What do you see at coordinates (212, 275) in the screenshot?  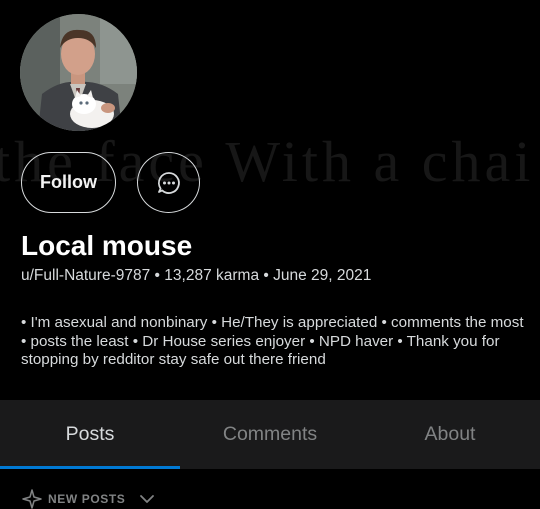 I see `karma-count: 13,287 karma` at bounding box center [212, 275].